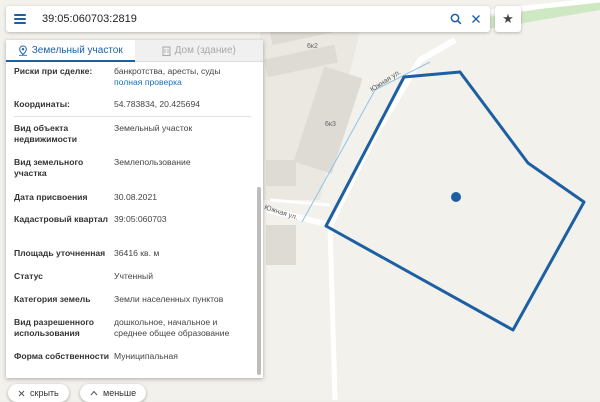 This screenshot has width=600, height=402. I want to click on tab-land-plot: Земельный участок, so click(70, 51).